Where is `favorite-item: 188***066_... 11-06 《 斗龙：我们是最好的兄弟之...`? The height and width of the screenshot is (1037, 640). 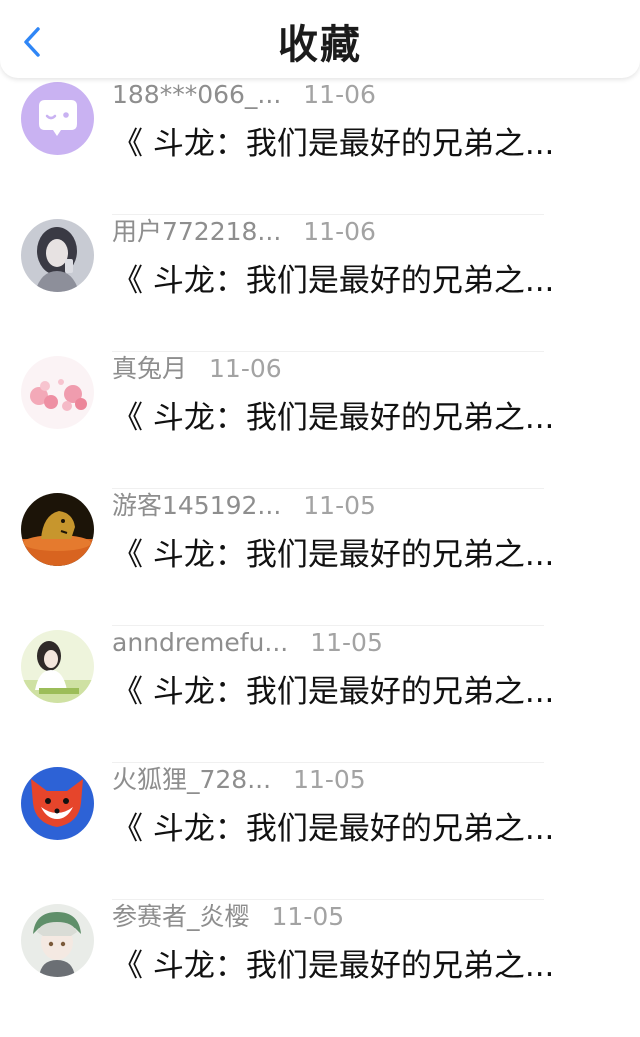
favorite-item: 188***066_... 11-06 《 斗龙：我们是最好的兄弟之... is located at coordinates (320, 146).